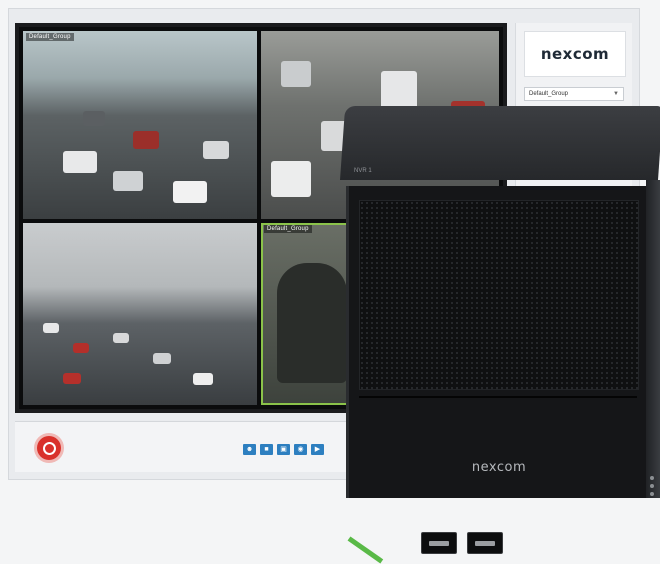  What do you see at coordinates (574, 94) in the screenshot?
I see `group-select: Default_Group ▼` at bounding box center [574, 94].